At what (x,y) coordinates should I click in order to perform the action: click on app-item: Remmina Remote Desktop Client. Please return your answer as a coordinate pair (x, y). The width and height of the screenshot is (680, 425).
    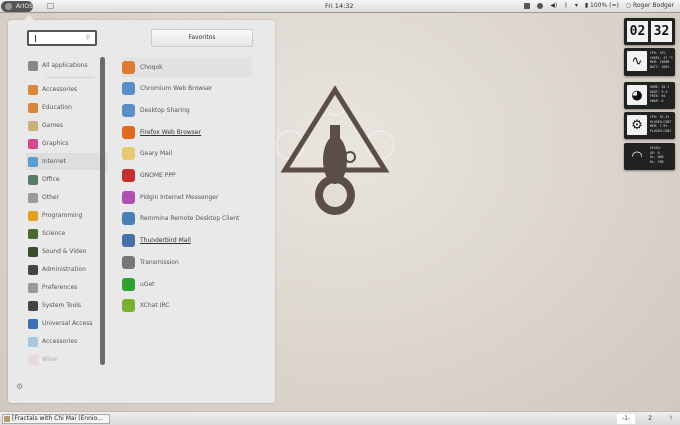
    Looking at the image, I should click on (187, 219).